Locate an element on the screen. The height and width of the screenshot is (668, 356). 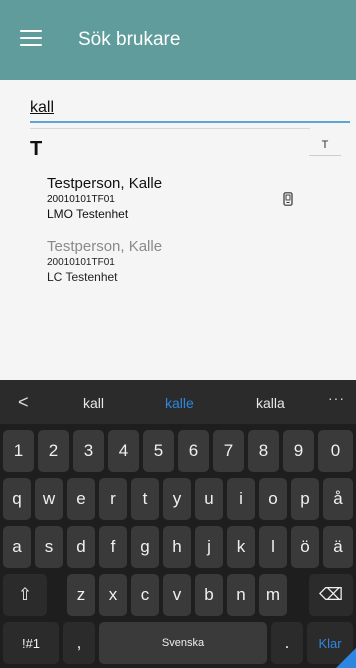
key-t: t is located at coordinates (145, 499).